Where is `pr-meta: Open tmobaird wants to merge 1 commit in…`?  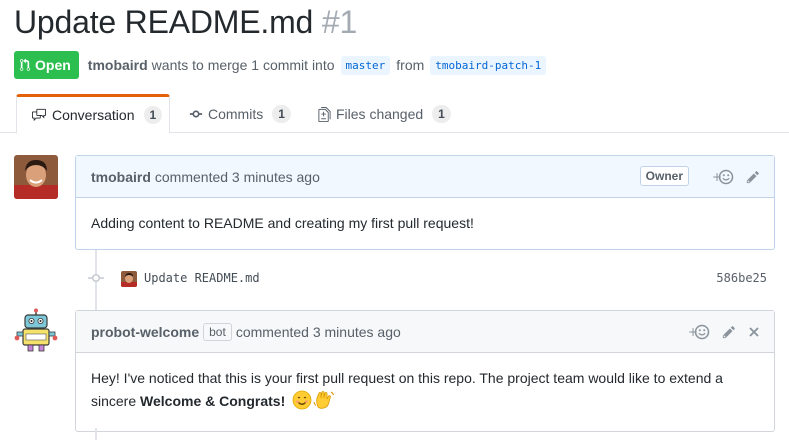 pr-meta: Open tmobaird wants to merge 1 commit in… is located at coordinates (283, 65).